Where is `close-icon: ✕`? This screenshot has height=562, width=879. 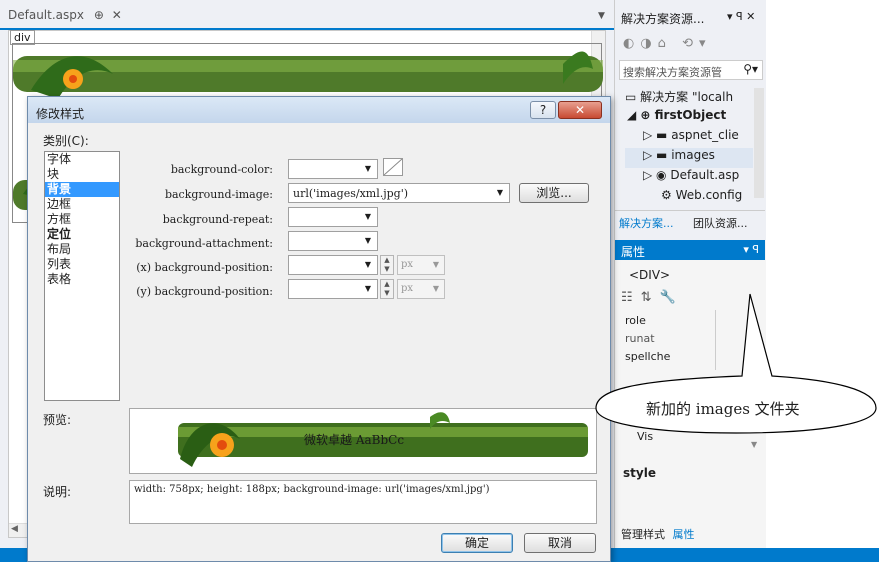 close-icon: ✕ is located at coordinates (117, 15).